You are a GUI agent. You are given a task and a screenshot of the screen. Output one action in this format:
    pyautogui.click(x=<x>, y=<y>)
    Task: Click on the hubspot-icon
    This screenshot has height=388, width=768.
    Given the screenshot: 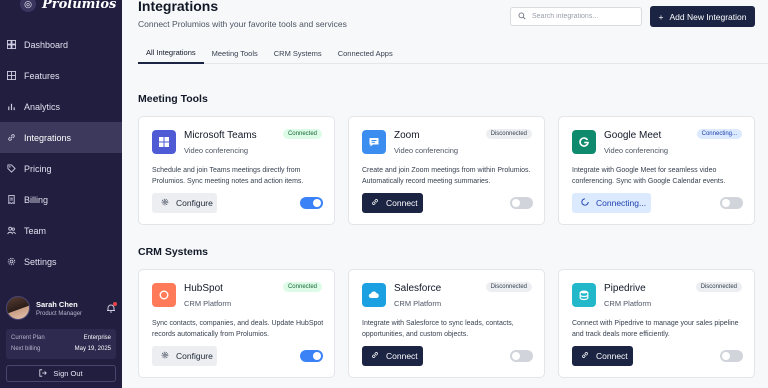 What is the action you would take?
    pyautogui.click(x=164, y=295)
    